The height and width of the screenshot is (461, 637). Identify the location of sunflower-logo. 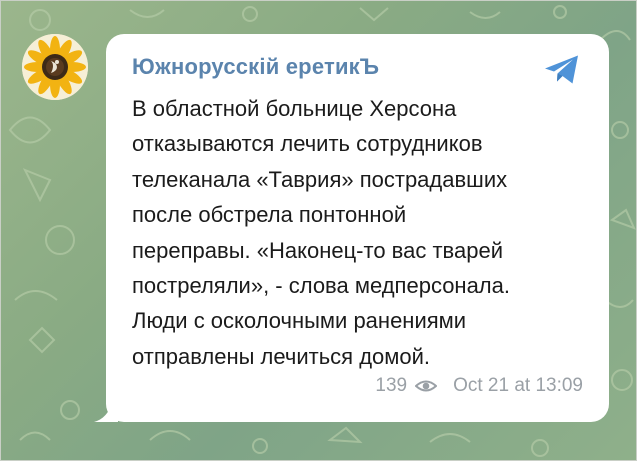
(55, 67).